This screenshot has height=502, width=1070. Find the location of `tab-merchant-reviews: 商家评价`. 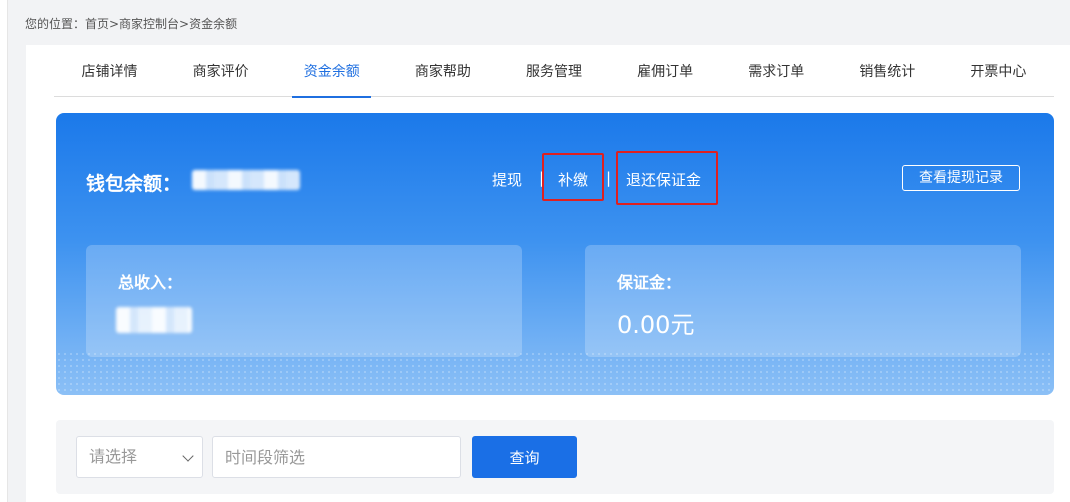

tab-merchant-reviews: 商家评价 is located at coordinates (220, 71).